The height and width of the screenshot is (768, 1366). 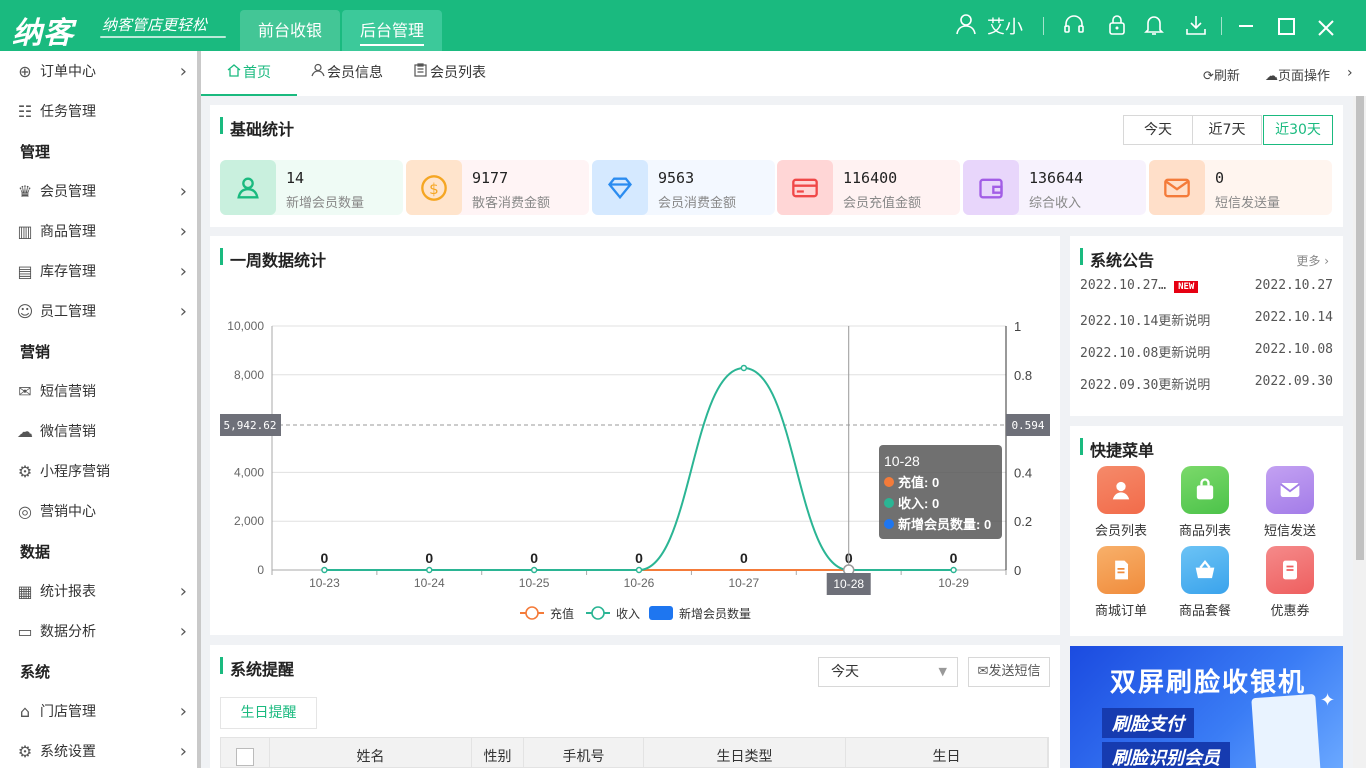 I want to click on sidebar-item: ☷ 任务管理, so click(x=98, y=111).